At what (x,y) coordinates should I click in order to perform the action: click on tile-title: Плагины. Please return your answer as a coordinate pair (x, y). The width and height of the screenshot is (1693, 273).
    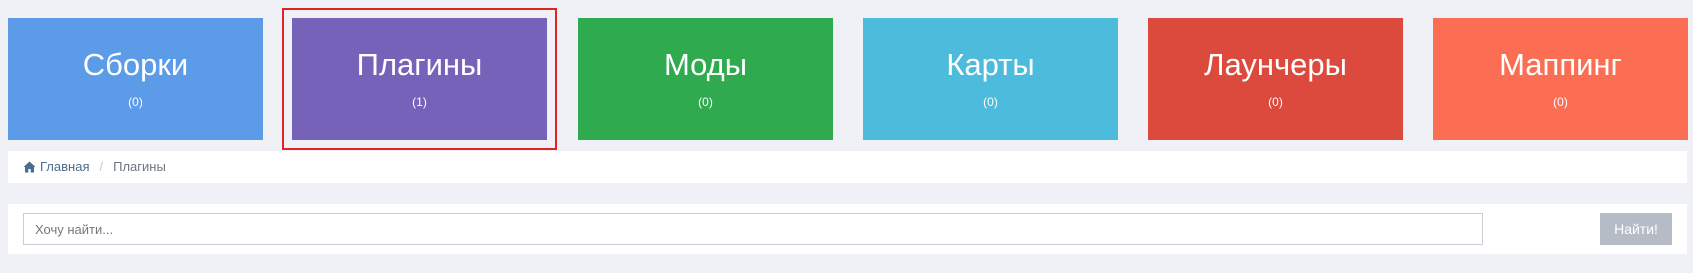
    Looking at the image, I should click on (419, 64).